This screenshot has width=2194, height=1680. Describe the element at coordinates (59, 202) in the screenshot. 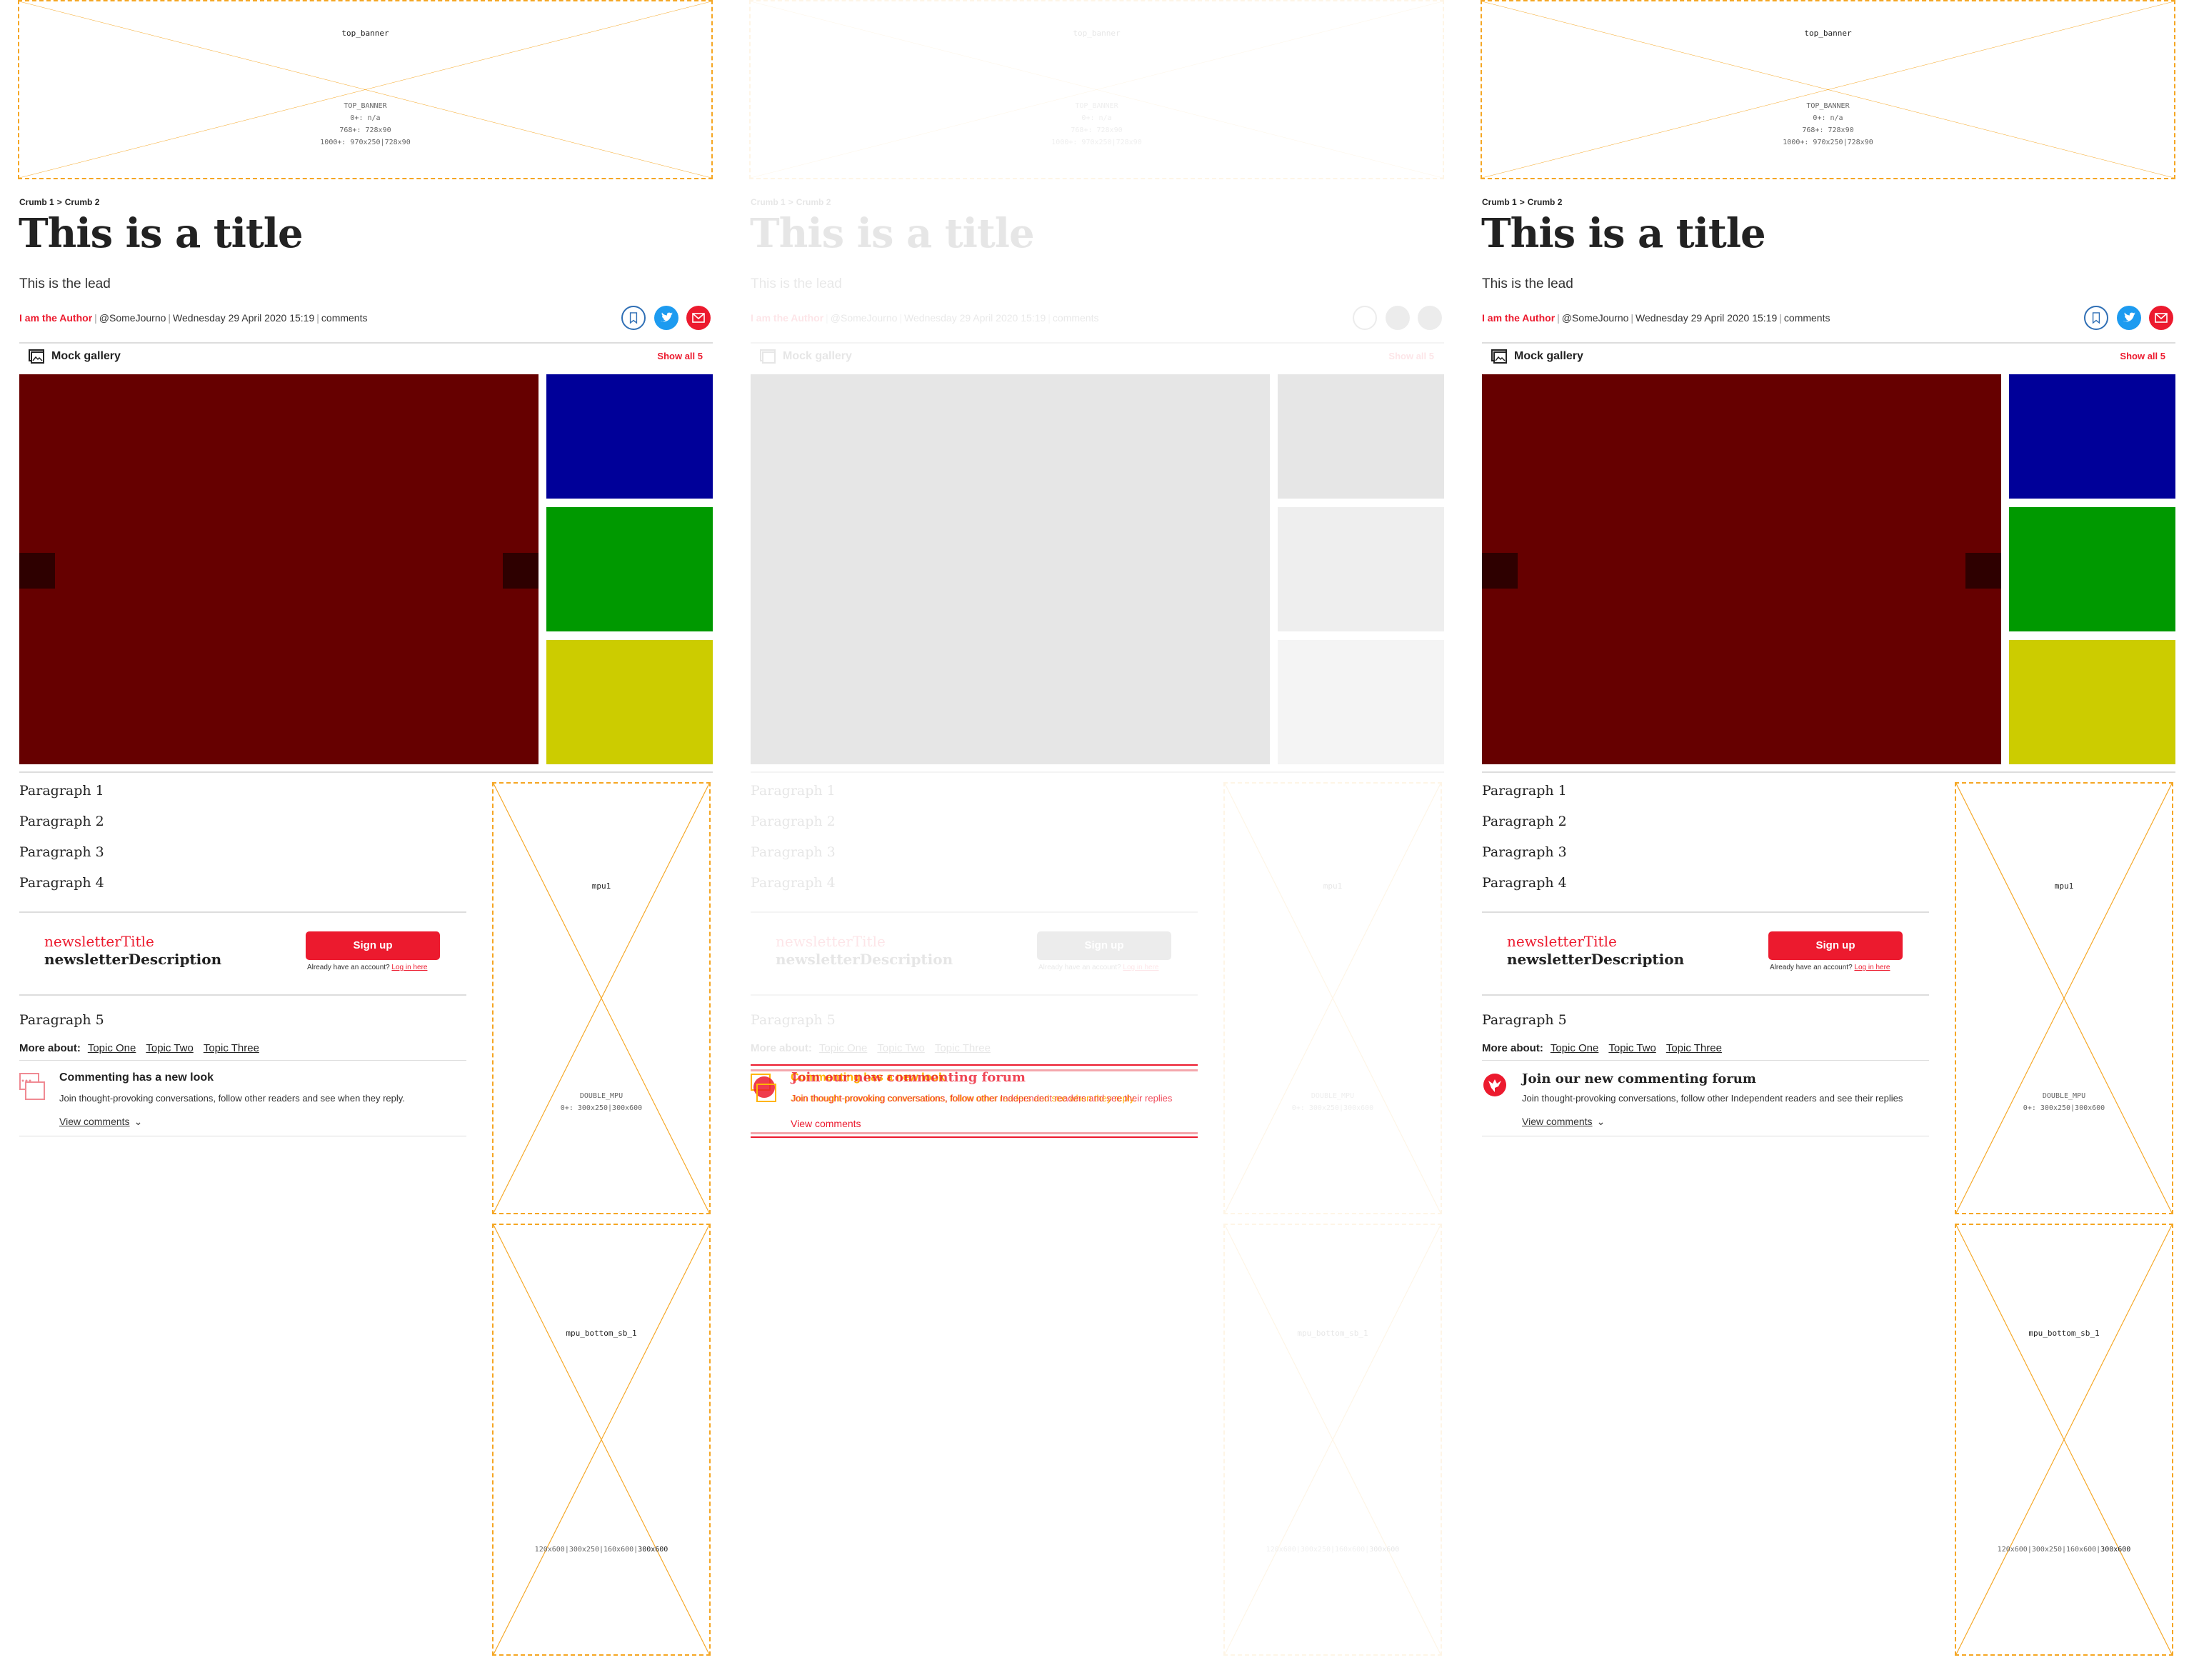

I see `breadcrumb: Crumb 1 > Crumb 2` at that location.